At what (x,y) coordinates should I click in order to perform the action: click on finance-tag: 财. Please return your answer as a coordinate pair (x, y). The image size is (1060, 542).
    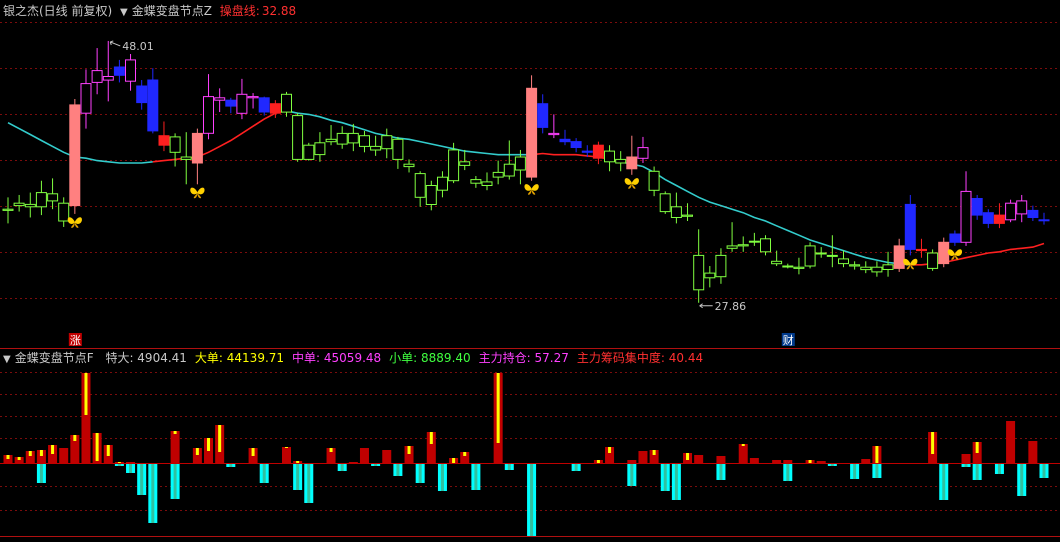
    Looking at the image, I should click on (788, 340).